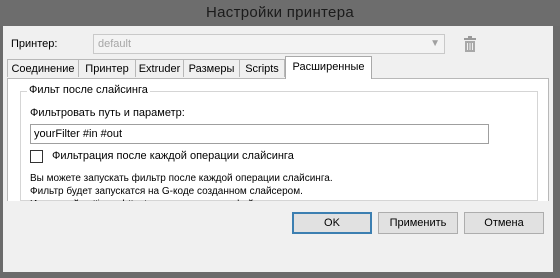  I want to click on printer-select-value: default, so click(115, 44).